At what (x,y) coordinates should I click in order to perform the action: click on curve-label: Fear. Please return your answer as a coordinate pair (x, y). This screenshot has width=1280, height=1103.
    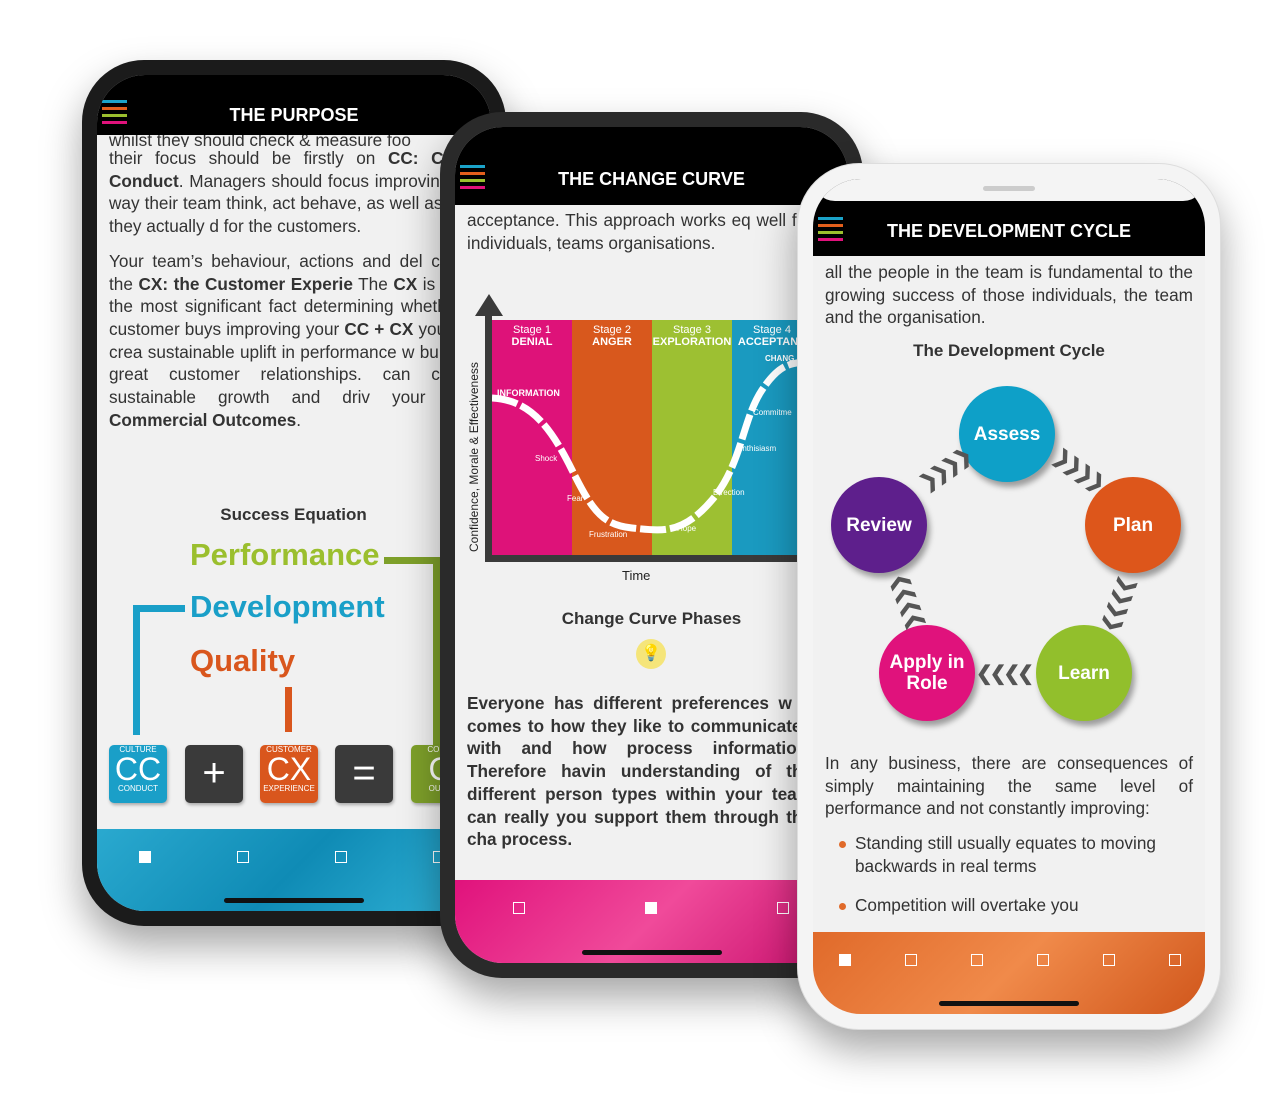
    Looking at the image, I should click on (575, 498).